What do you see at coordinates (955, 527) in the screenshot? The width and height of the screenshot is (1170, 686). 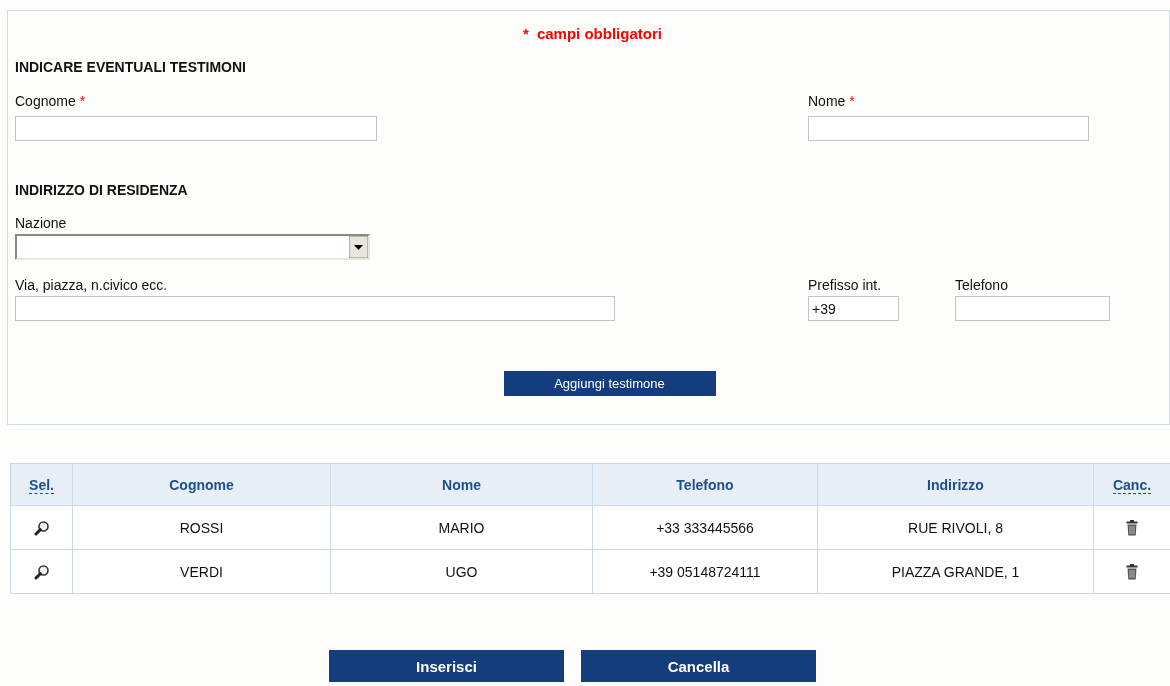 I see `table-cell: RUE RIVOLI, 8` at bounding box center [955, 527].